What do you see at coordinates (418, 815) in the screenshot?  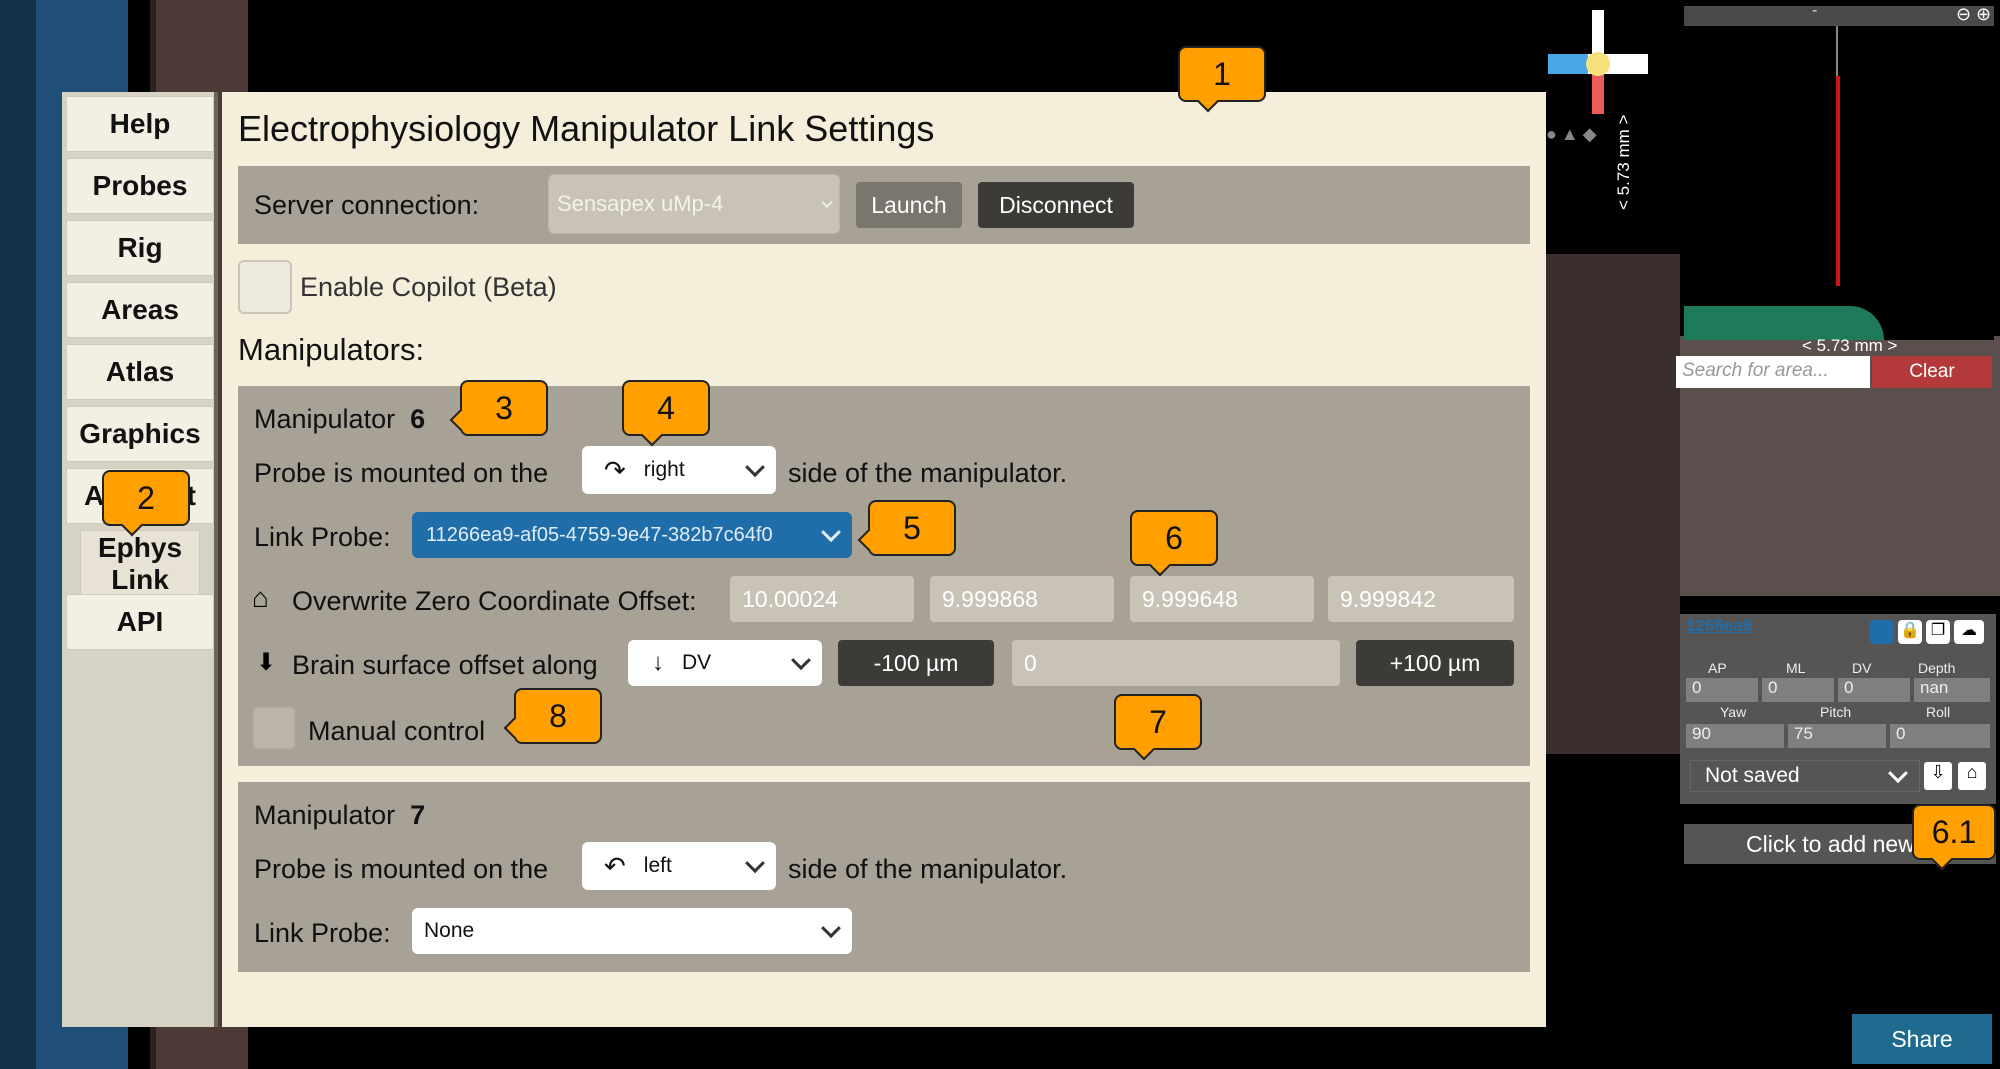 I see `manipulator-7-id: 7` at bounding box center [418, 815].